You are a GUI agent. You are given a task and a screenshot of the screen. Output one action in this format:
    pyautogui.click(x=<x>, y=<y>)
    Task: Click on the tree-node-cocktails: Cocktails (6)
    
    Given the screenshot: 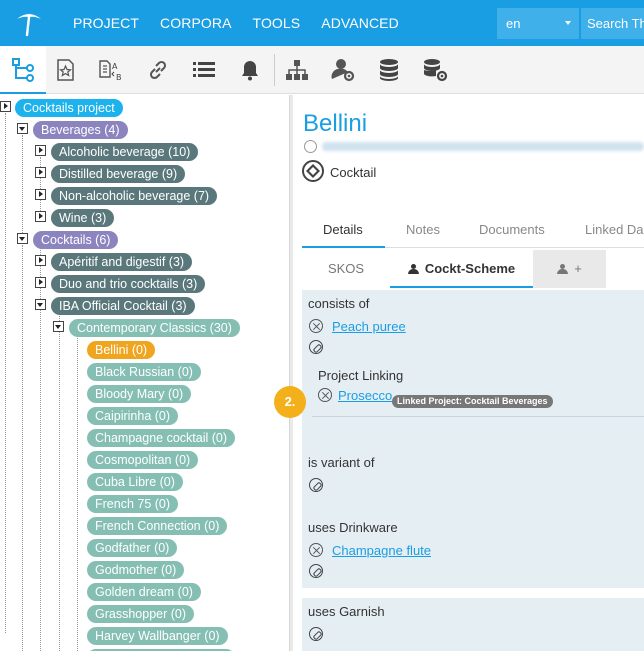 What is the action you would take?
    pyautogui.click(x=76, y=240)
    